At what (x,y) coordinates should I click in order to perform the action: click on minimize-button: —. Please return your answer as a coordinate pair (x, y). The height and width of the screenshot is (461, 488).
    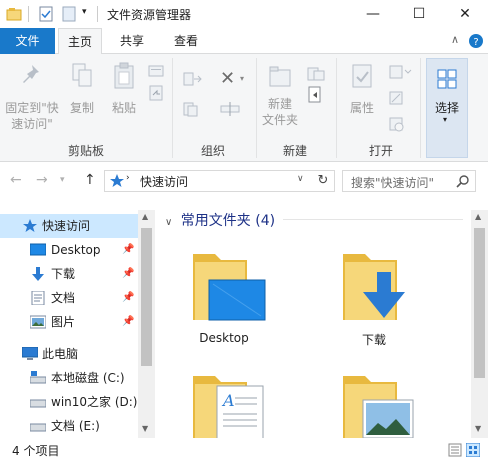
    Looking at the image, I should click on (373, 14).